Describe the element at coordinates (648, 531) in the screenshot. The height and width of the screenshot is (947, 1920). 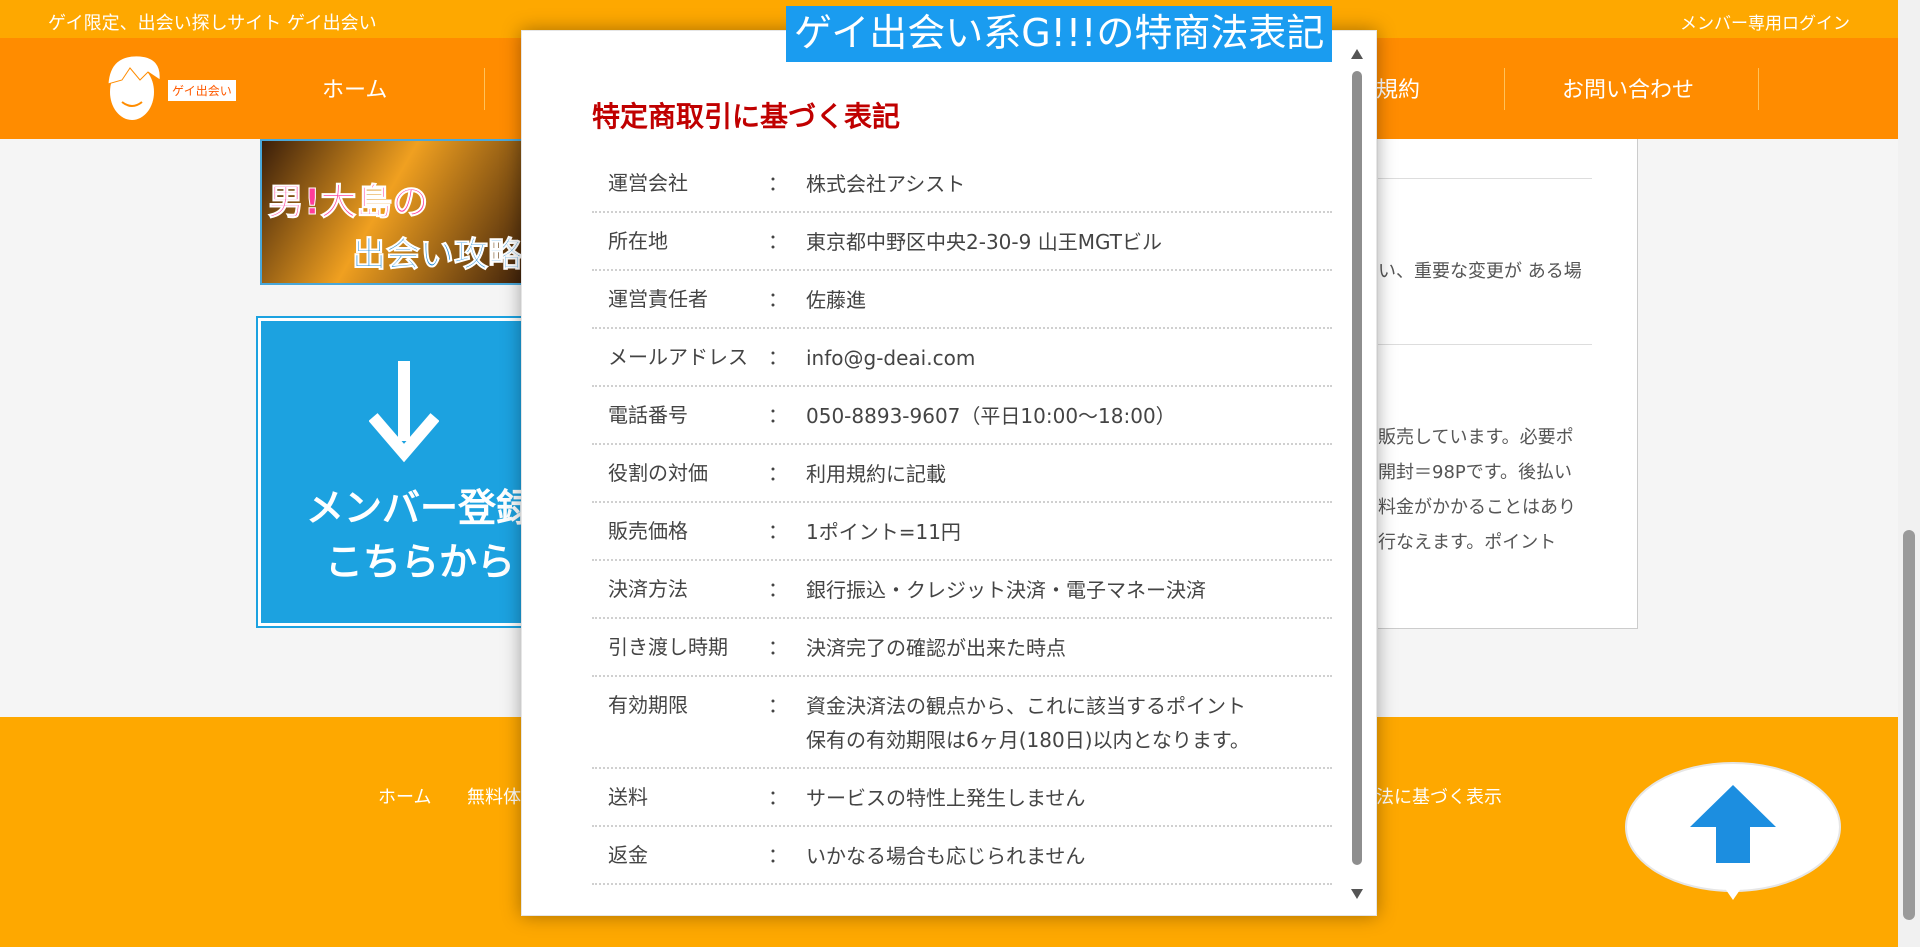
I see `info-key: 販売価格` at that location.